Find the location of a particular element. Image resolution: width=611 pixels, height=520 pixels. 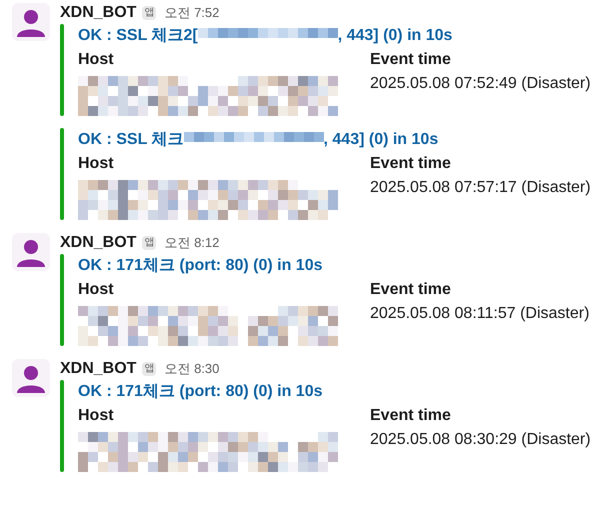

alert-title-link: OK : SSL 체크 is located at coordinates (131, 140).